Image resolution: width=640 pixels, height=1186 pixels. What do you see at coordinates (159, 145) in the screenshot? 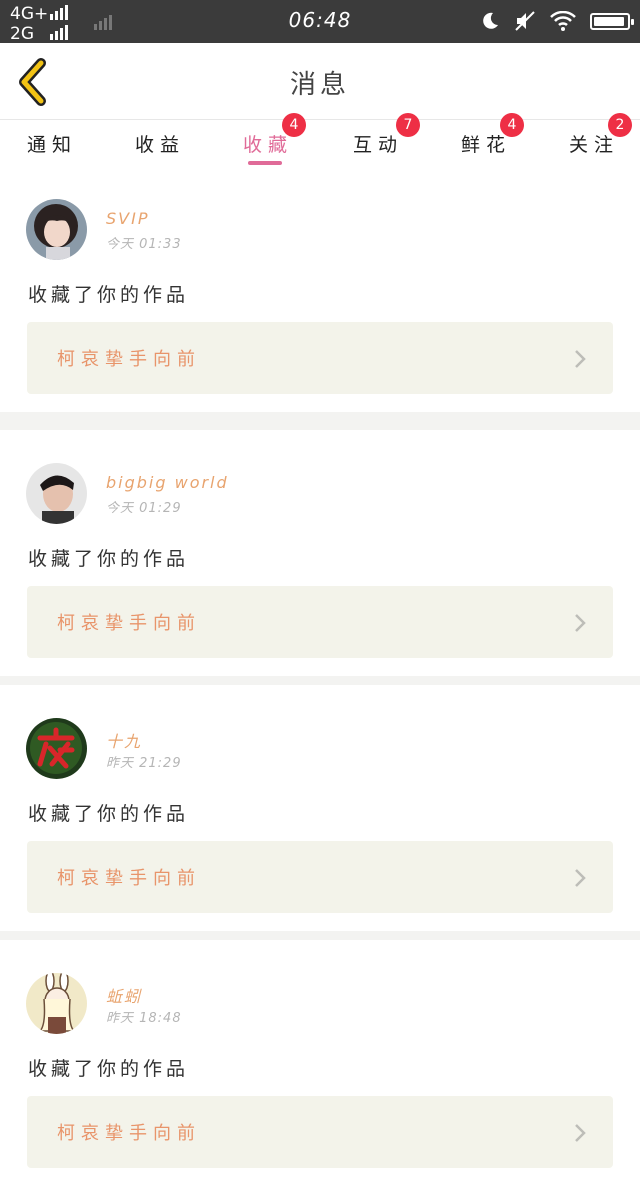
I see `tab-label: 收益` at bounding box center [159, 145].